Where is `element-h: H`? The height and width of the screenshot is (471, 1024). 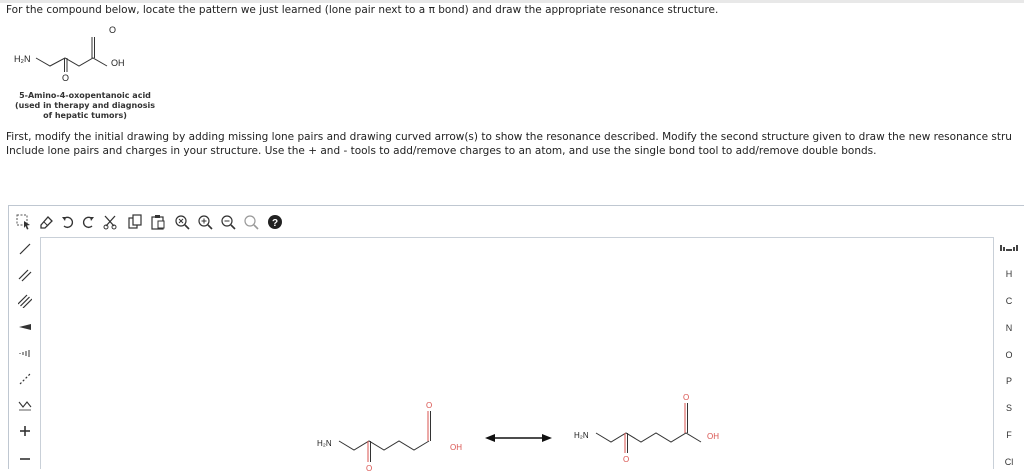
element-h: H is located at coordinates (1009, 274).